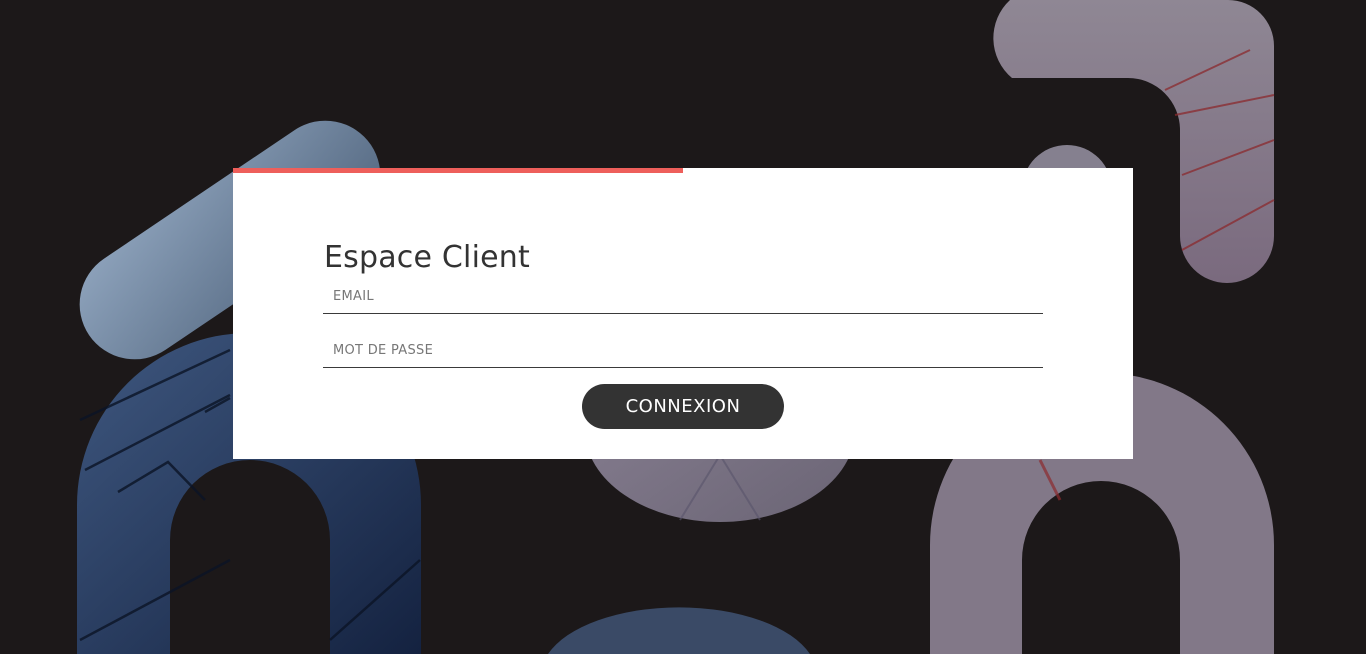  I want to click on password-field, so click(683, 351).